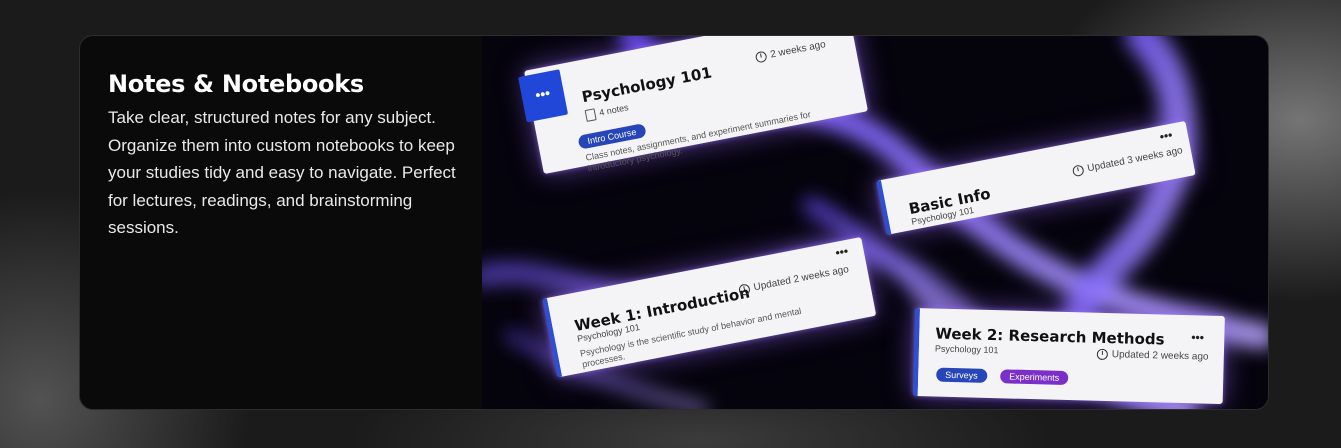 The width and height of the screenshot is (1341, 448). Describe the element at coordinates (1034, 377) in the screenshot. I see `tag-experiments: Experiments` at that location.